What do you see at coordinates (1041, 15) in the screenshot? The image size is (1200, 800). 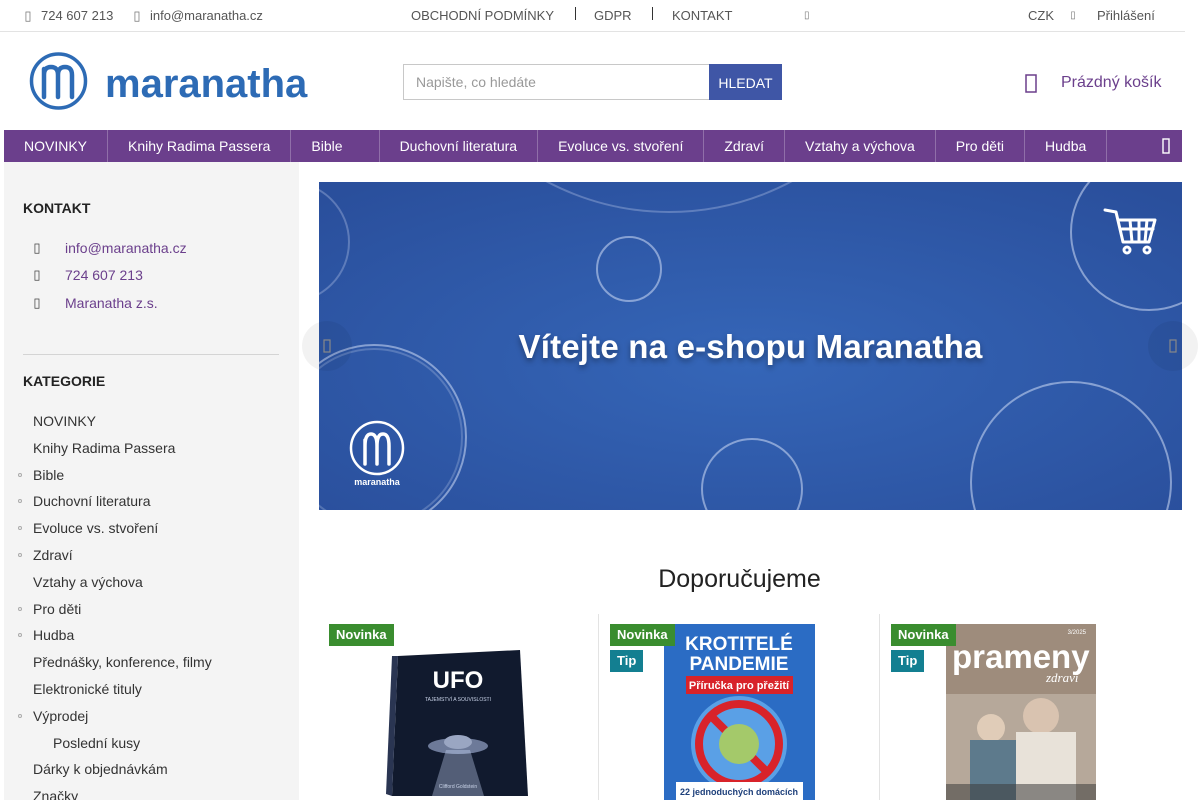 I see `currency-label: CZK` at bounding box center [1041, 15].